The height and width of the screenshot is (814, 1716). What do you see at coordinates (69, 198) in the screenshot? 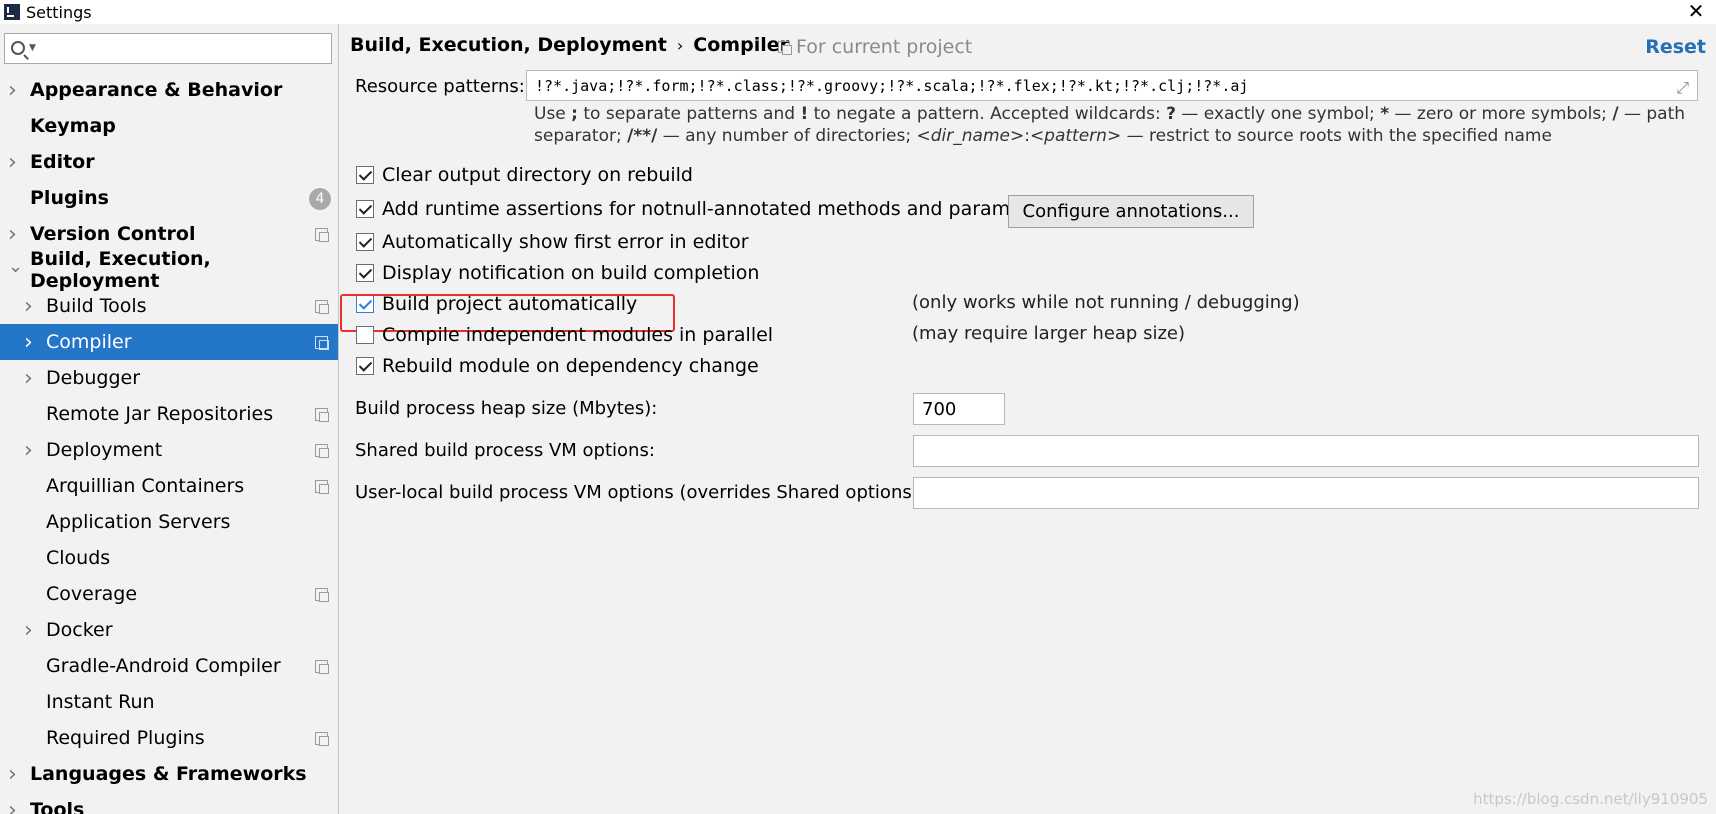
I see `sidebar-item-label: Plugins` at bounding box center [69, 198].